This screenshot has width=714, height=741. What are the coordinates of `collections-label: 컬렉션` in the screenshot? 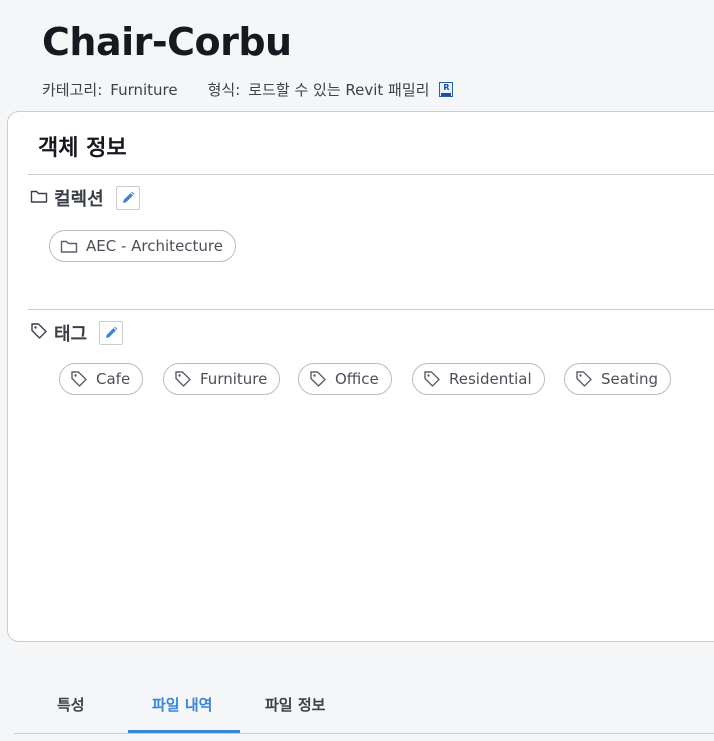 It's located at (79, 199).